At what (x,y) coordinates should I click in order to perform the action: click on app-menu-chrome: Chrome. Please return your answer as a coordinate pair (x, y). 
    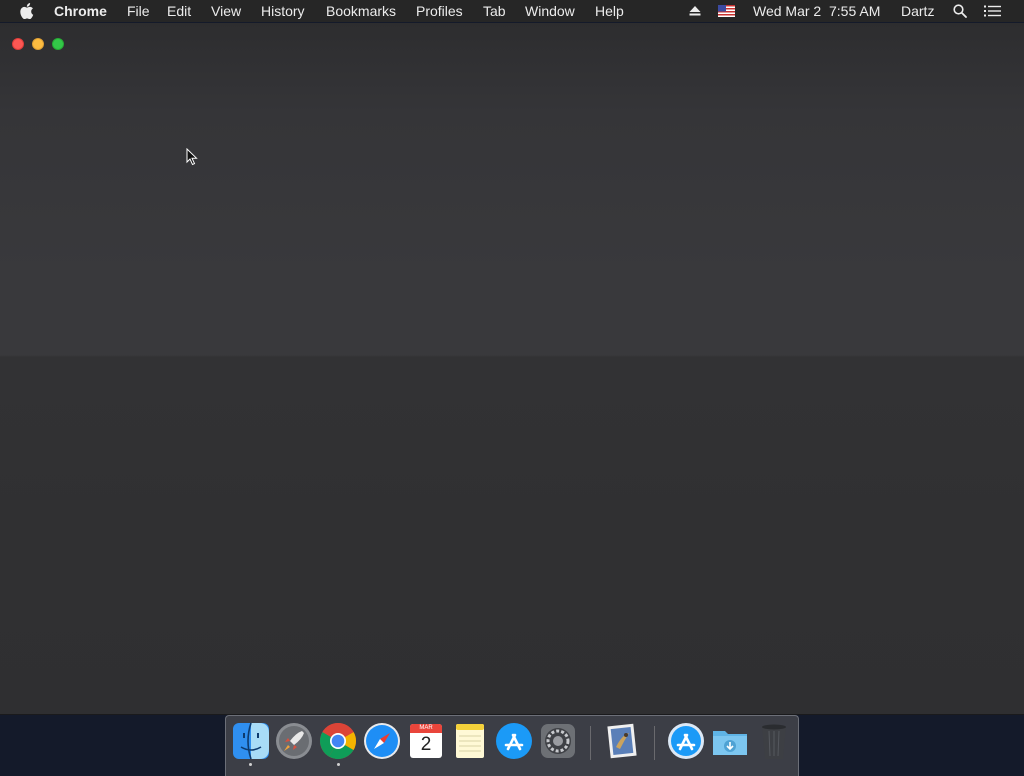
    Looking at the image, I should click on (80, 11).